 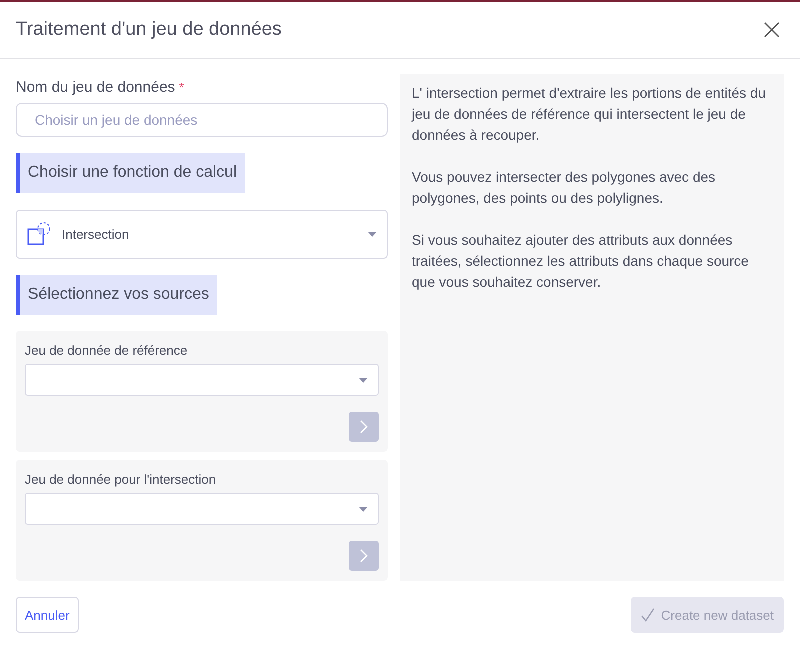 What do you see at coordinates (581, 261) in the screenshot?
I see `help-paragraph: Si vous souhaitez ajouter des attributs aux données traitées, sélectionnez les attributs dans chaque source que vous souhaitez conserver.` at bounding box center [581, 261].